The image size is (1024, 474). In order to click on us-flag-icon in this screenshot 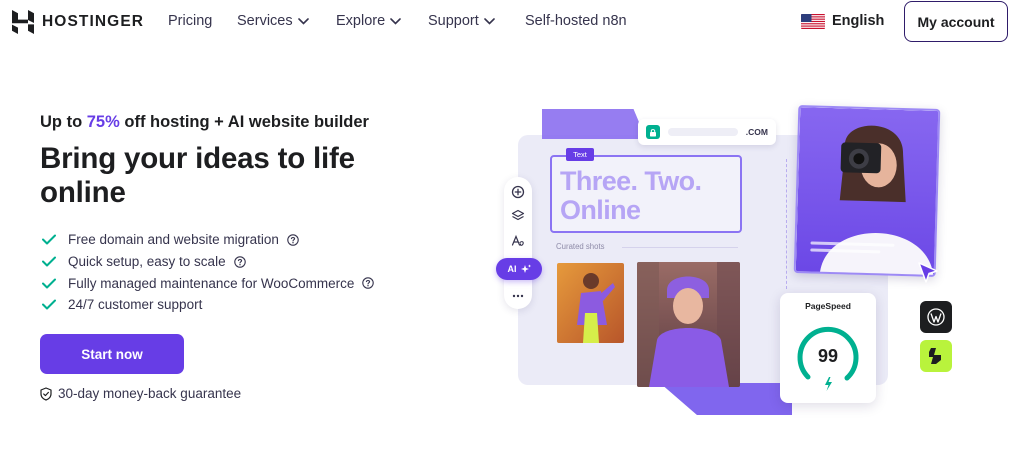, I will do `click(813, 21)`.